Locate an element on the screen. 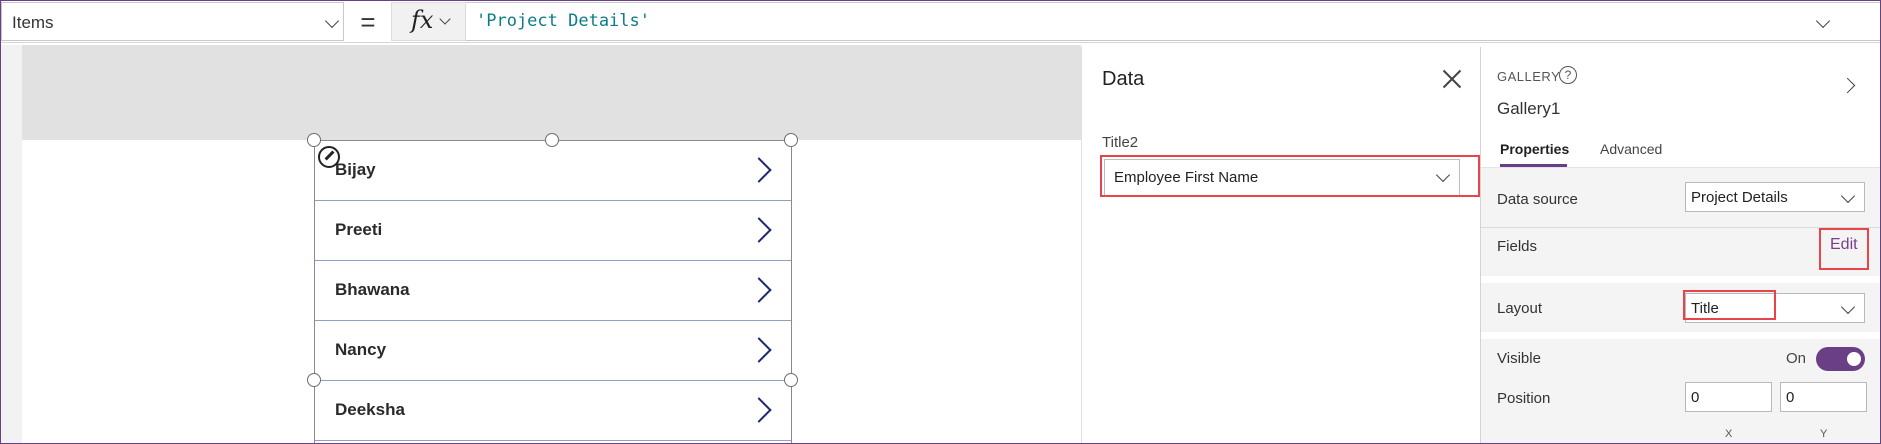 Image resolution: width=1881 pixels, height=444 pixels. field-dropdown-value: Employee First Name is located at coordinates (1186, 177).